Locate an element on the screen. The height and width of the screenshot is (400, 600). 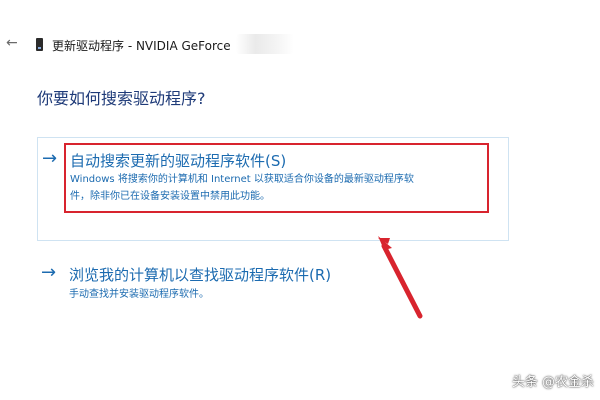
option-browse-title: 浏览我的计算机以查找驱动程序软件(R) is located at coordinates (200, 274).